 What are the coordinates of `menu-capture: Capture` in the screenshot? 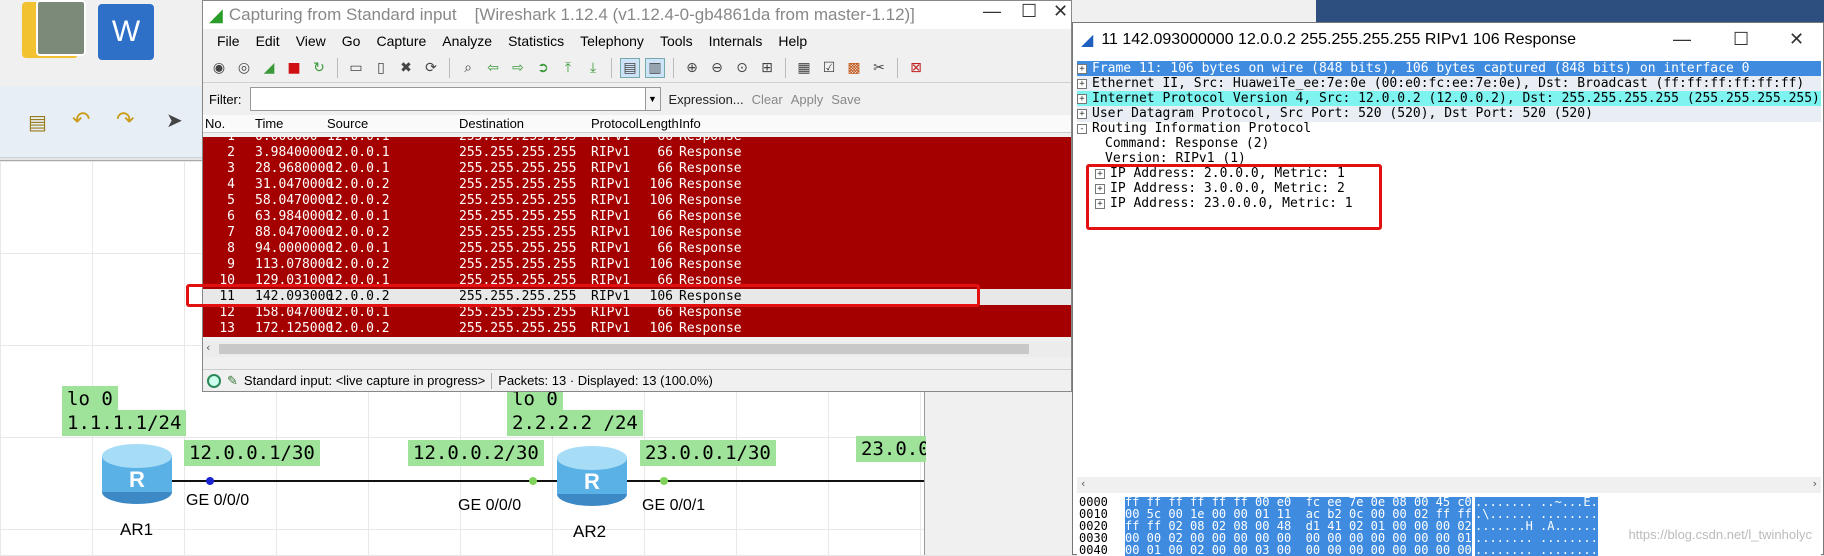 It's located at (401, 41).